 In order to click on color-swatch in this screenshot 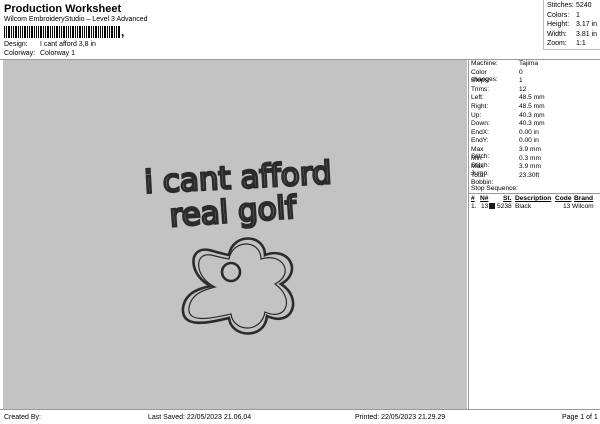, I will do `click(492, 206)`.